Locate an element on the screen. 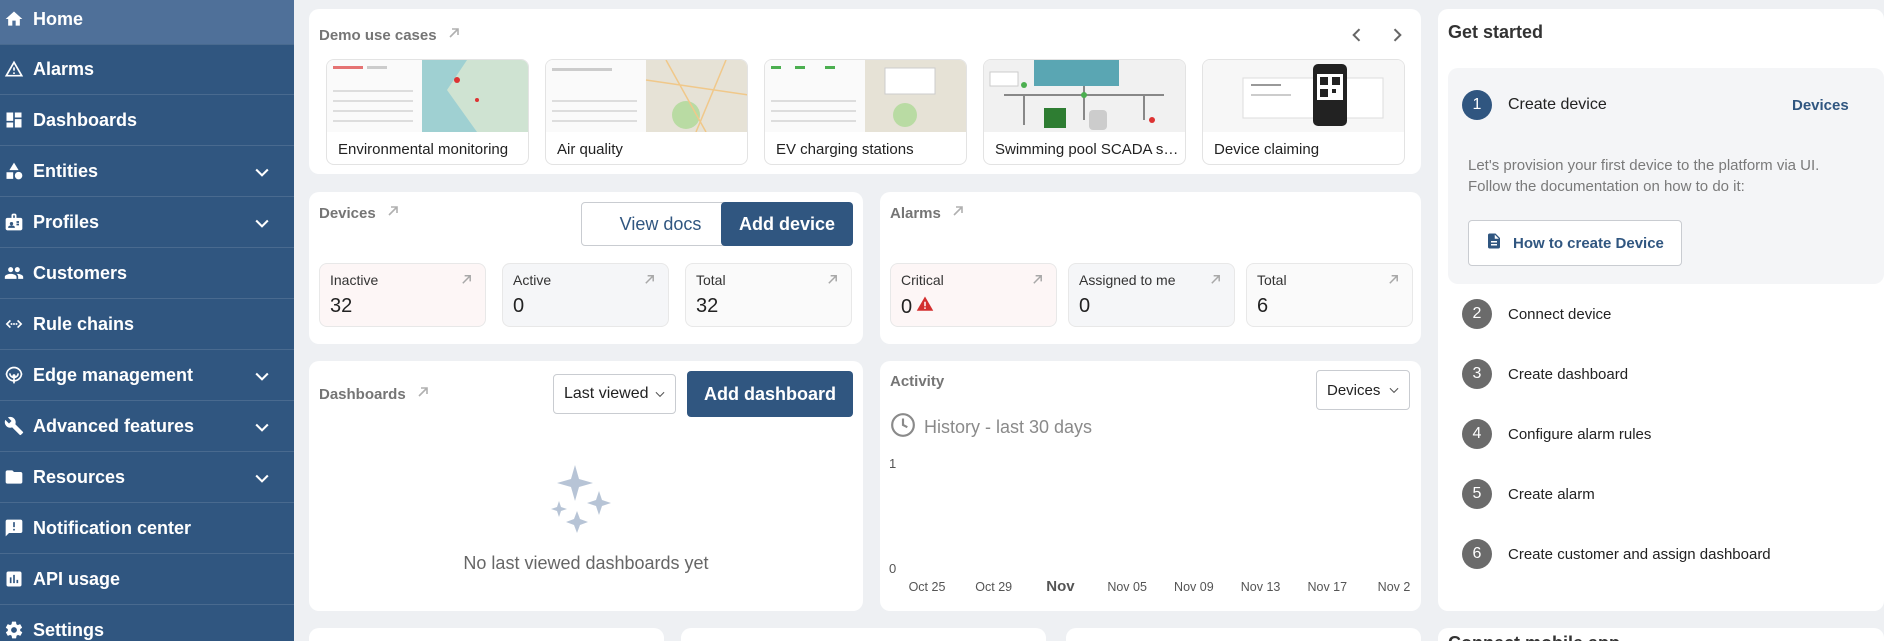  active-devices-stat: Active 0 is located at coordinates (585, 295).